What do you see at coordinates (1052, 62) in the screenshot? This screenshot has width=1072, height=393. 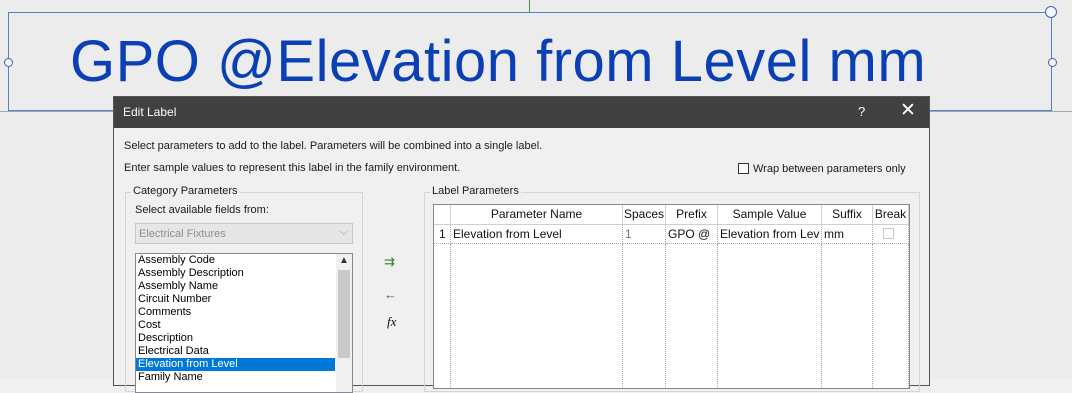 I see `right-grip-handle` at bounding box center [1052, 62].